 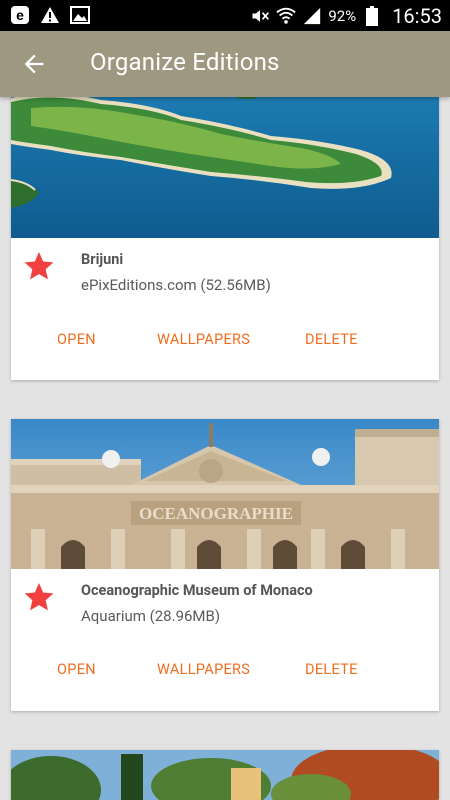 I want to click on clock: 16:53, so click(x=417, y=15).